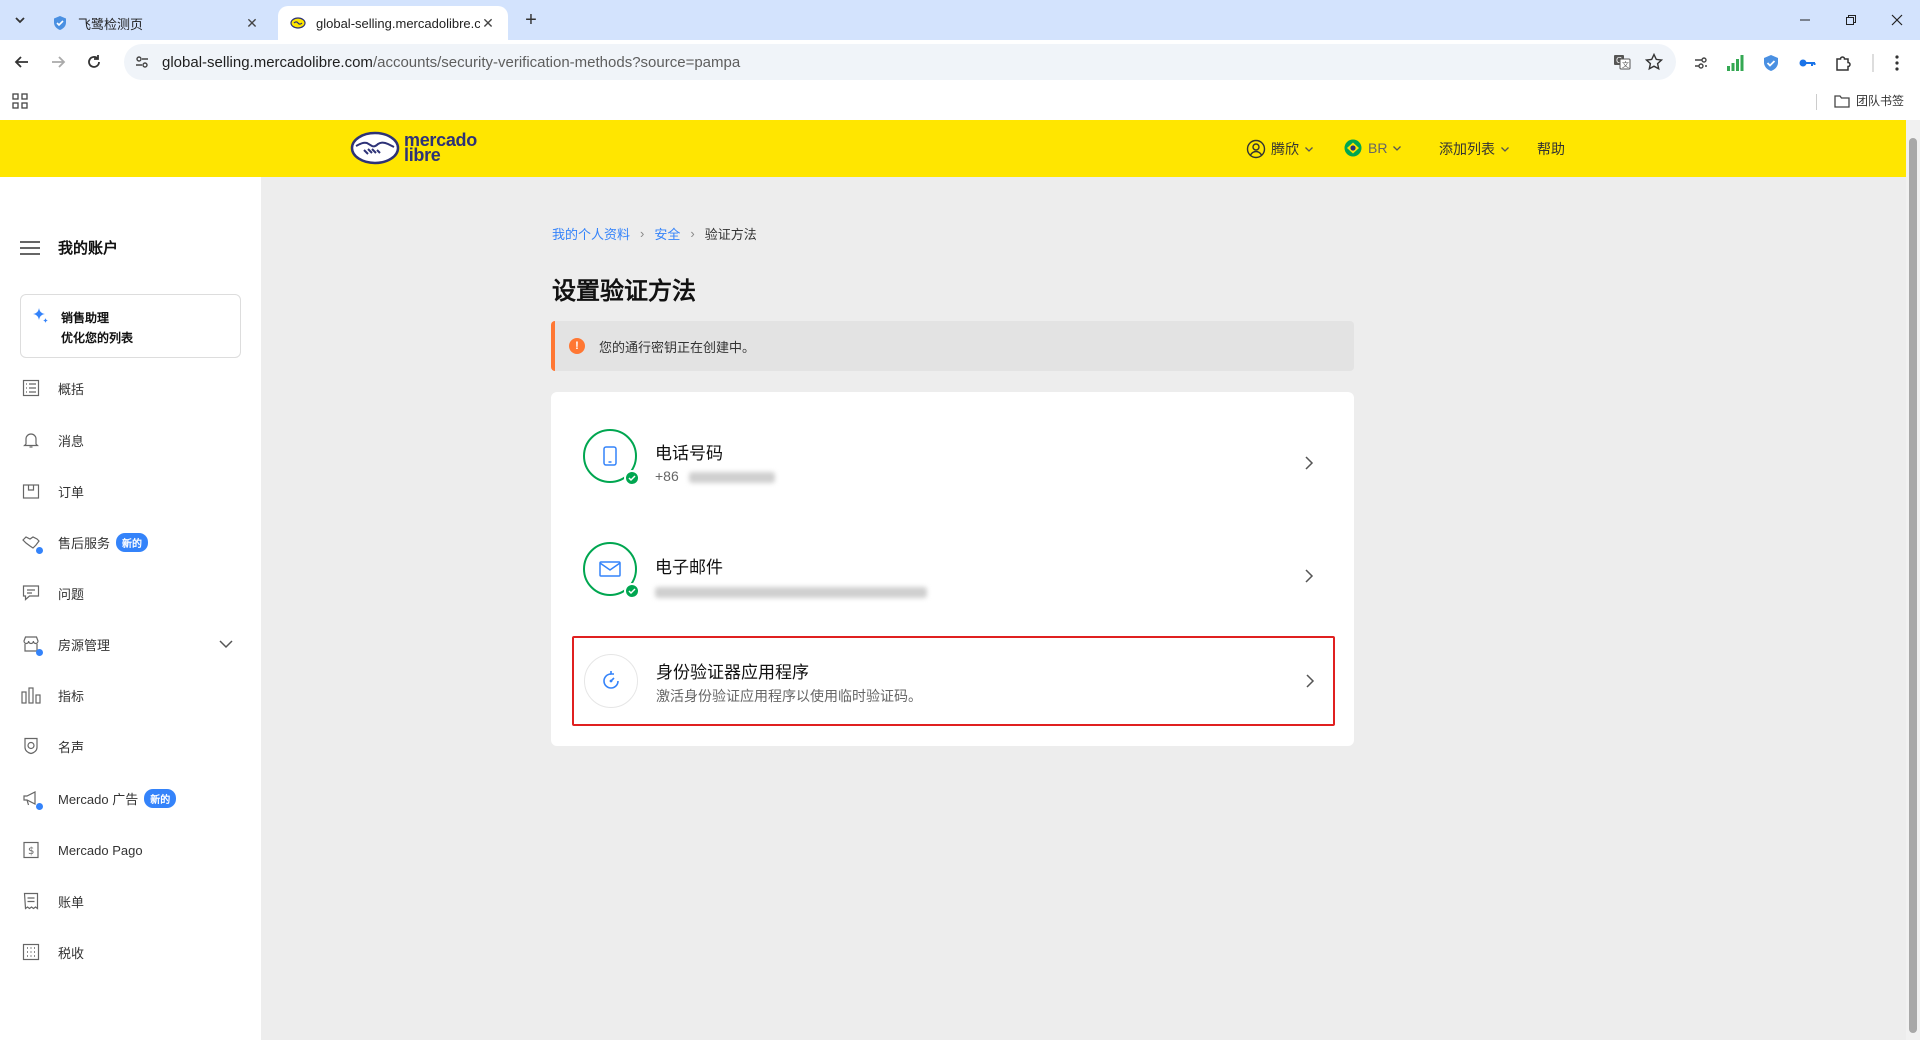  I want to click on sidebar-item-overview: 概括, so click(130, 388).